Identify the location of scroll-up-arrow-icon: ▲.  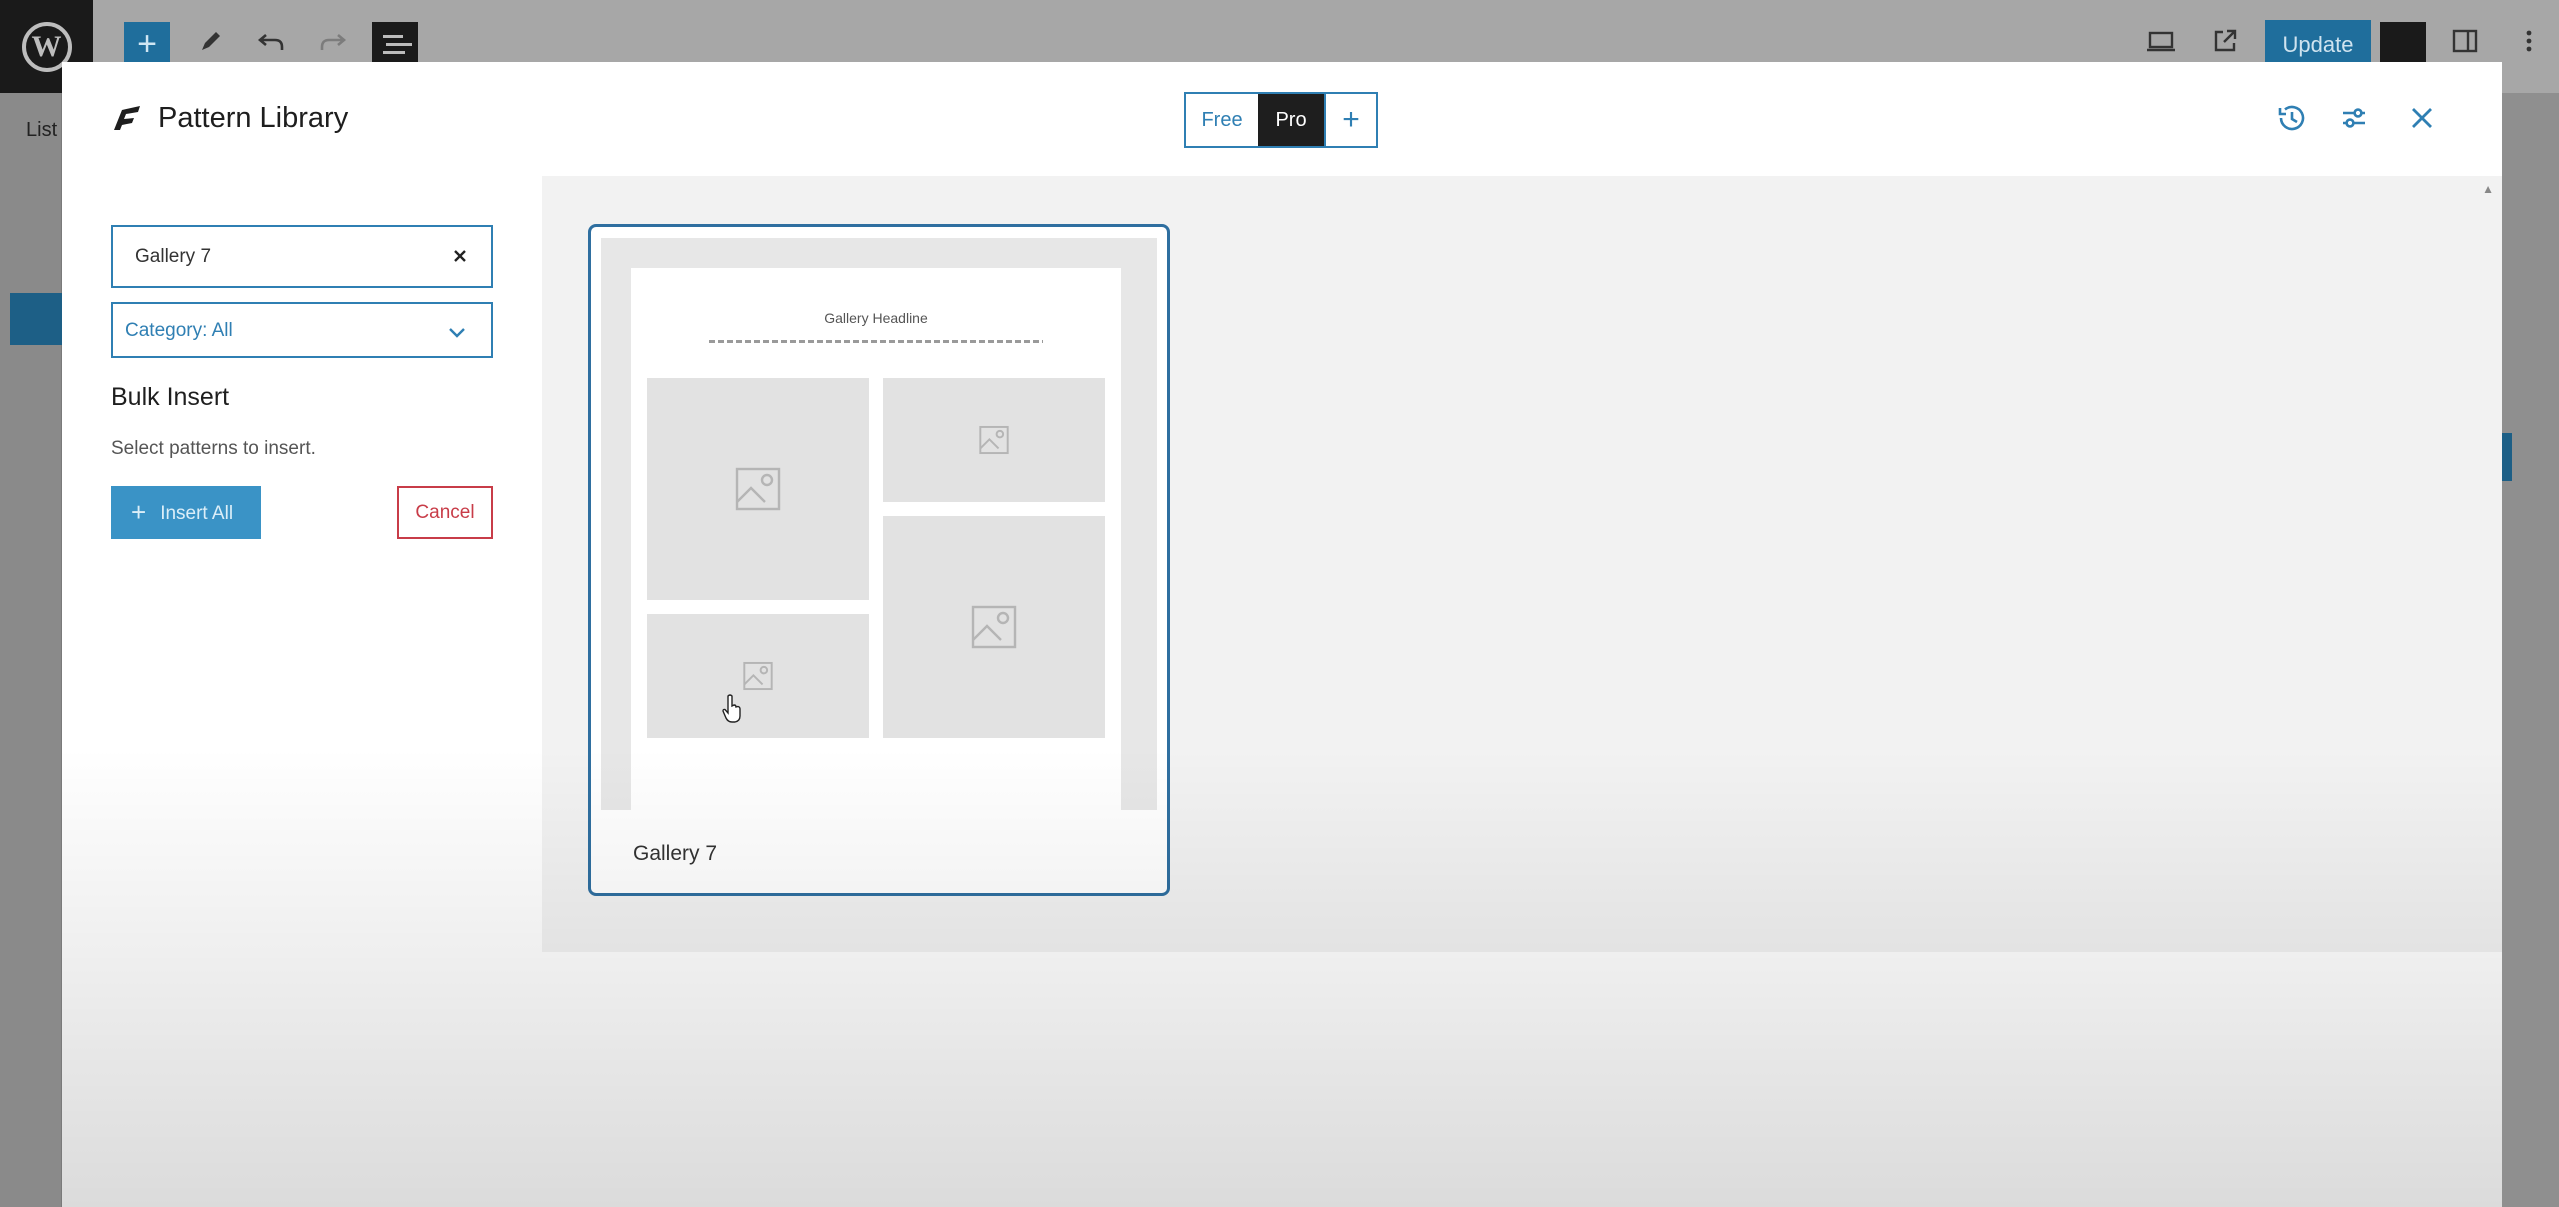
(2488, 189).